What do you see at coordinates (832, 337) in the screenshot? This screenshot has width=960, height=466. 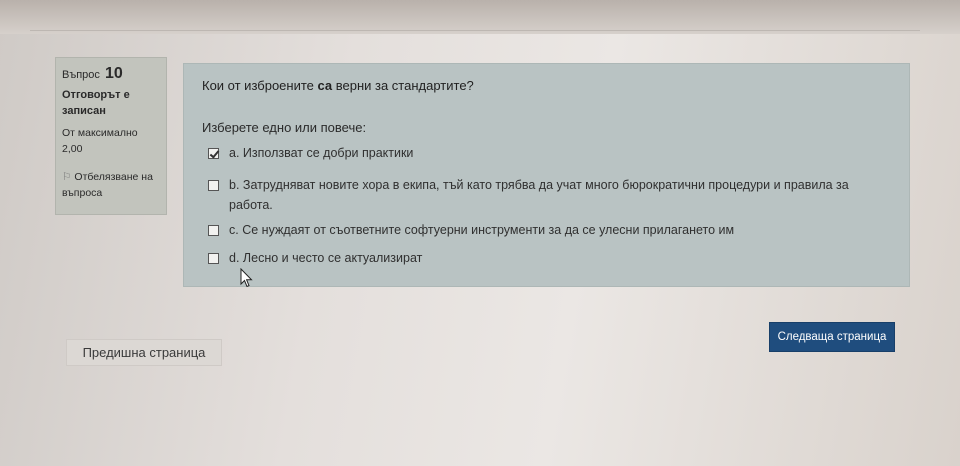 I see `next-page-button: Следваща страница` at bounding box center [832, 337].